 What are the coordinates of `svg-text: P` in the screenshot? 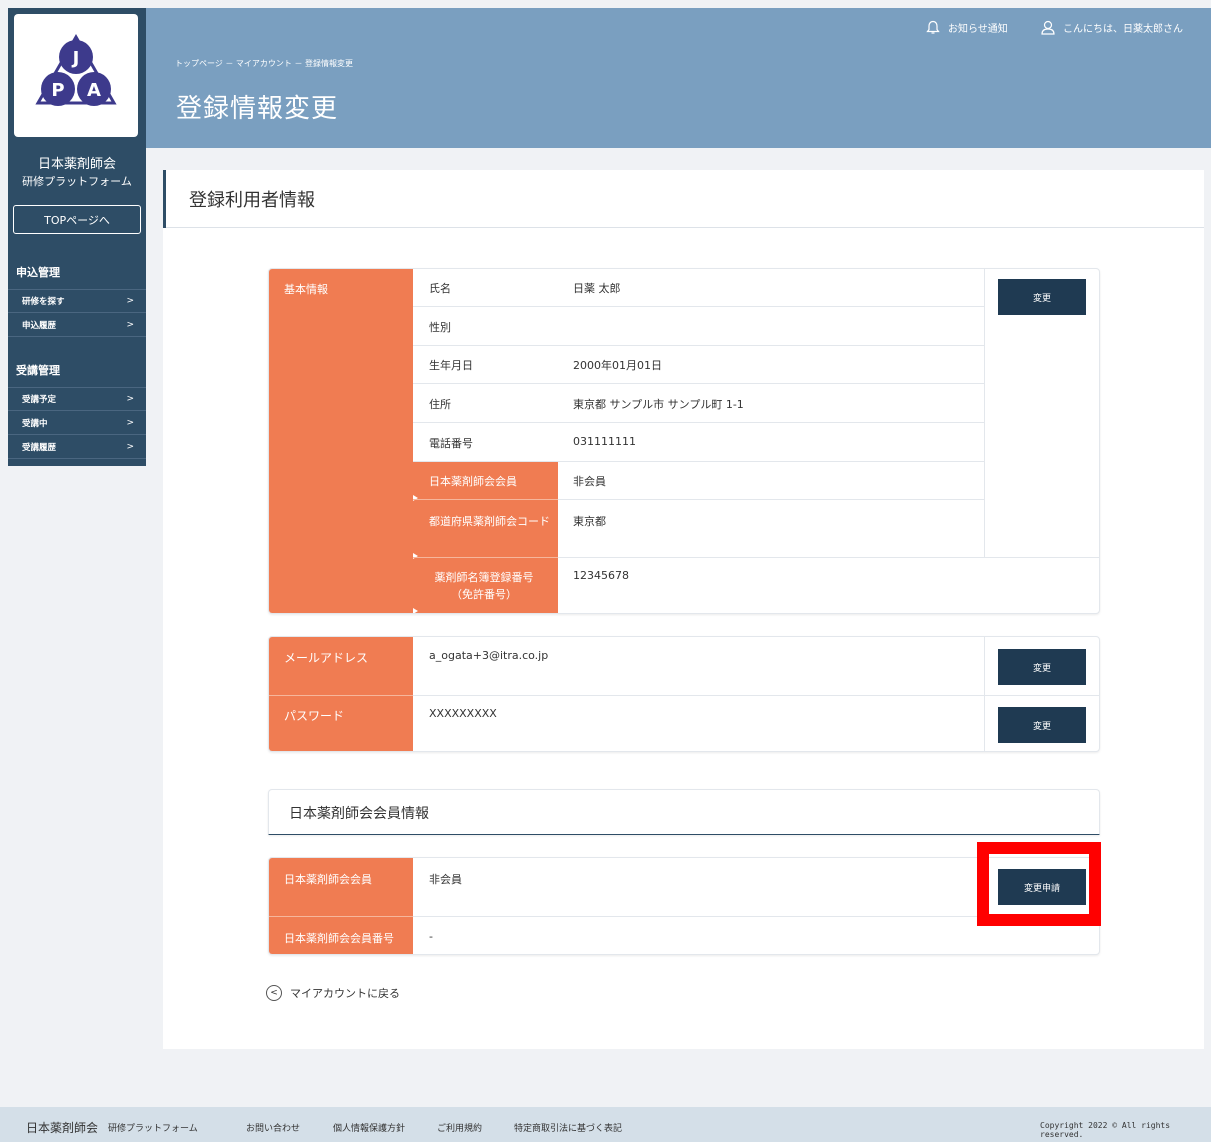 It's located at (57, 90).